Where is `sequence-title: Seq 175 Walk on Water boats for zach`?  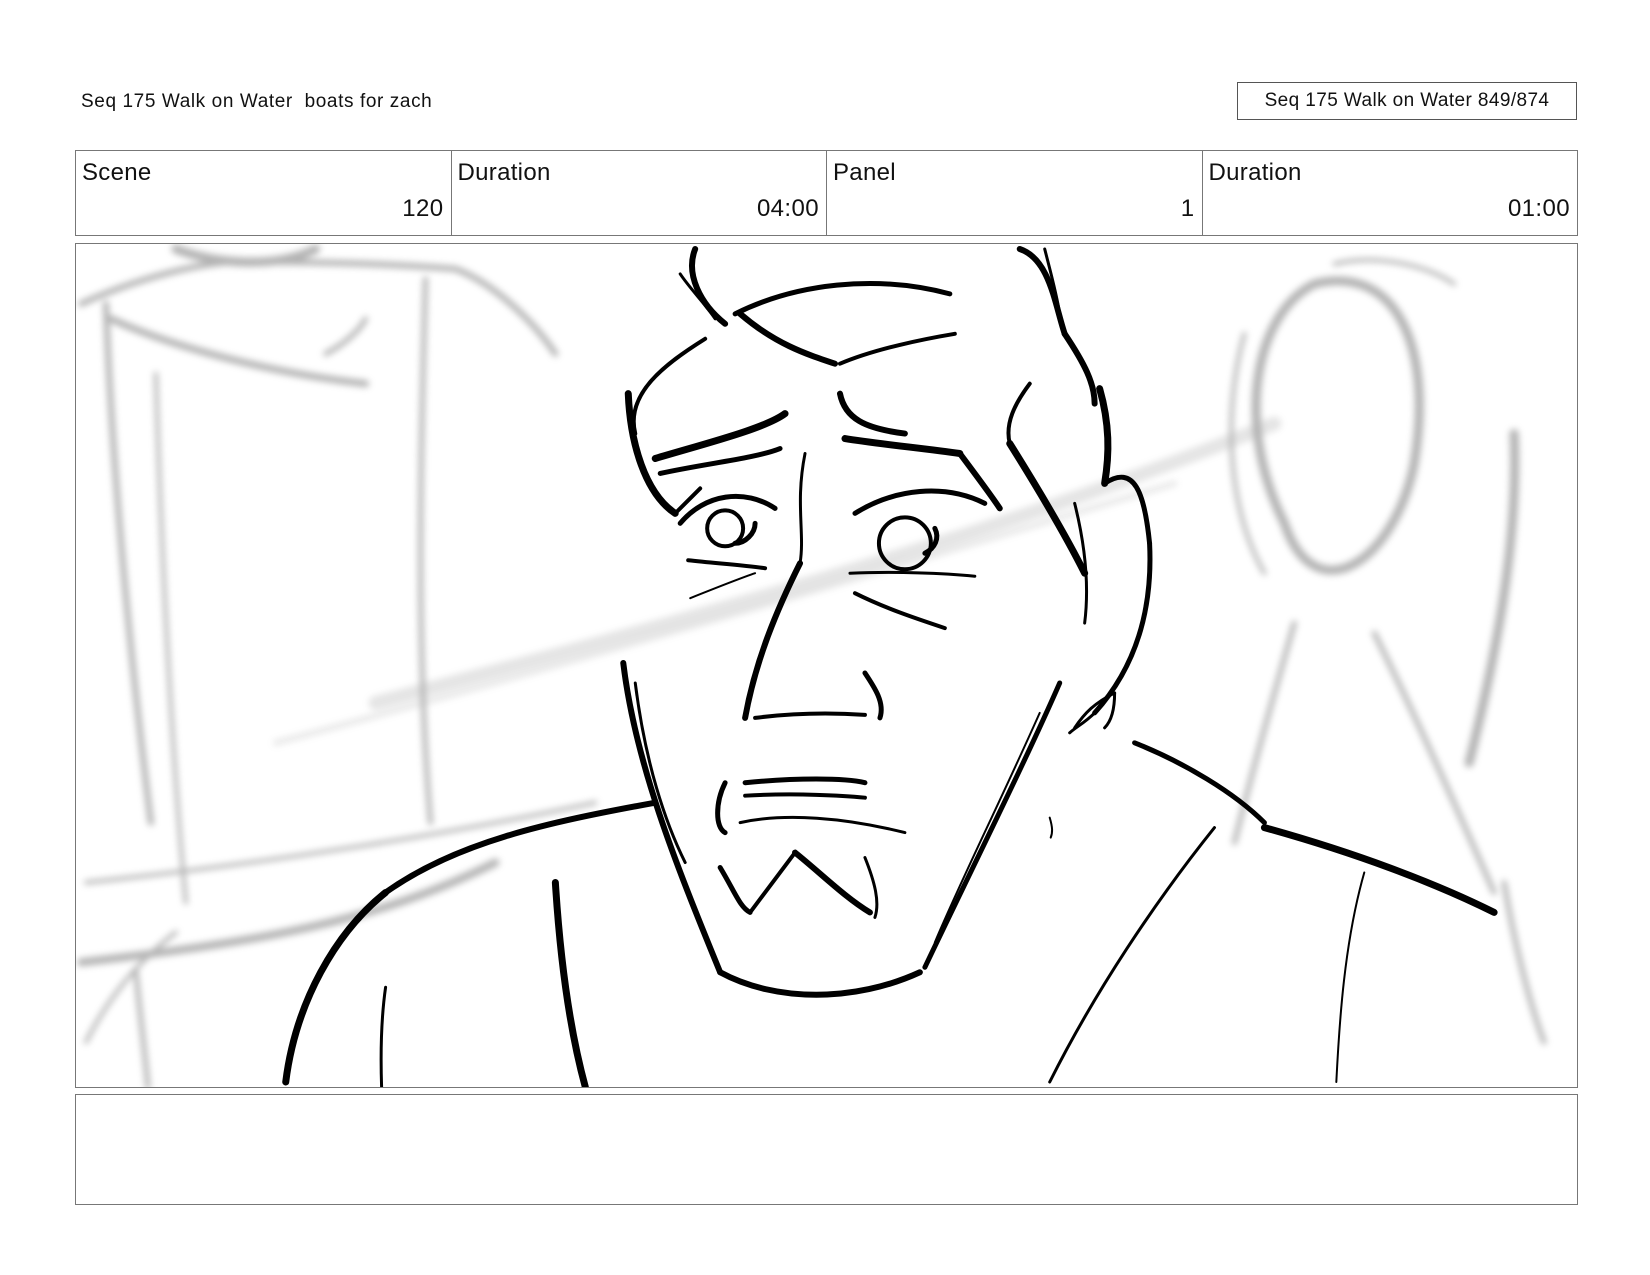
sequence-title: Seq 175 Walk on Water boats for zach is located at coordinates (257, 101).